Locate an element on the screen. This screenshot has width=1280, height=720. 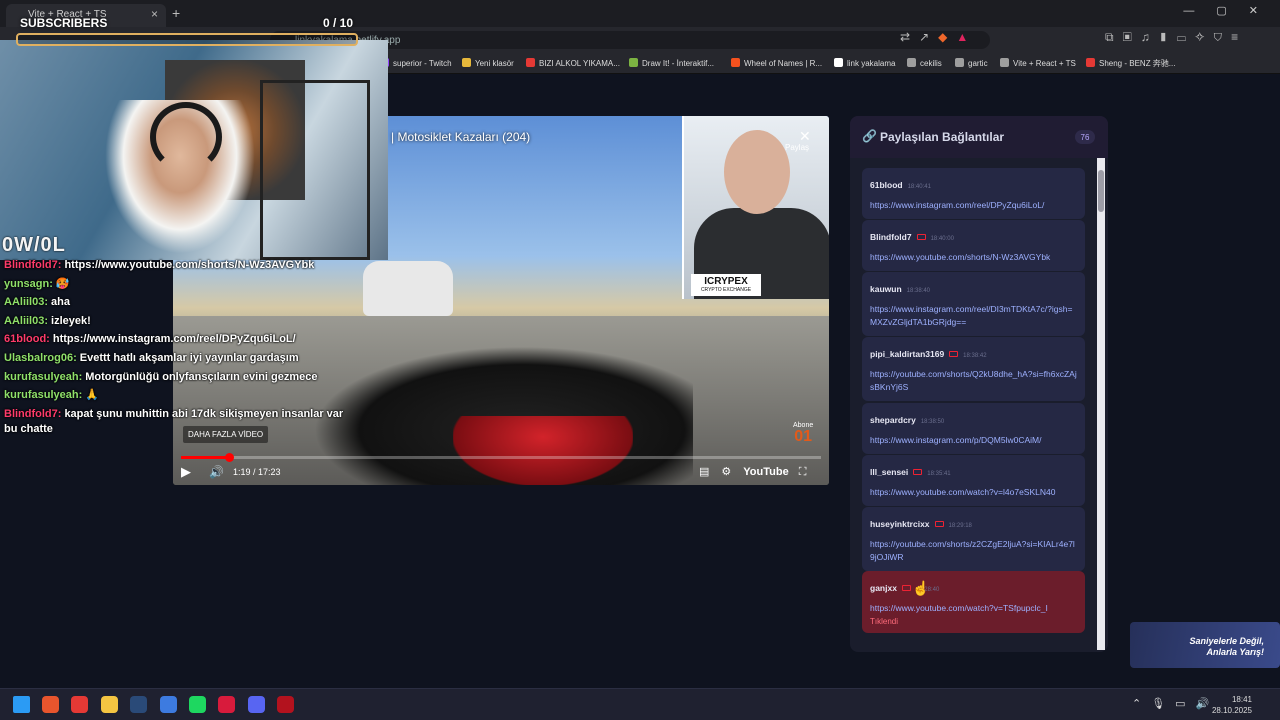
wallet-icon: ▭ is located at coordinates (1186, 37).